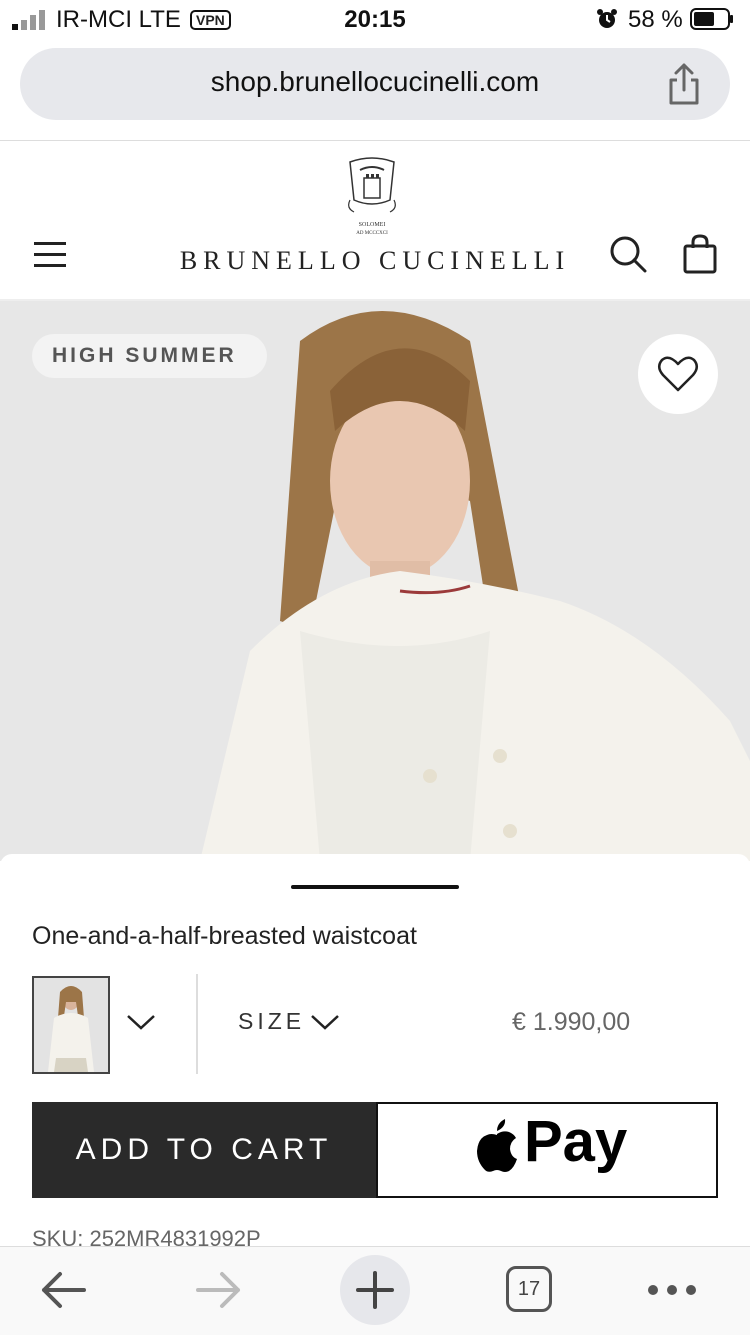 This screenshot has height=1335, width=750. Describe the element at coordinates (149, 356) in the screenshot. I see `collection-badge: HIGH SUMMER` at that location.